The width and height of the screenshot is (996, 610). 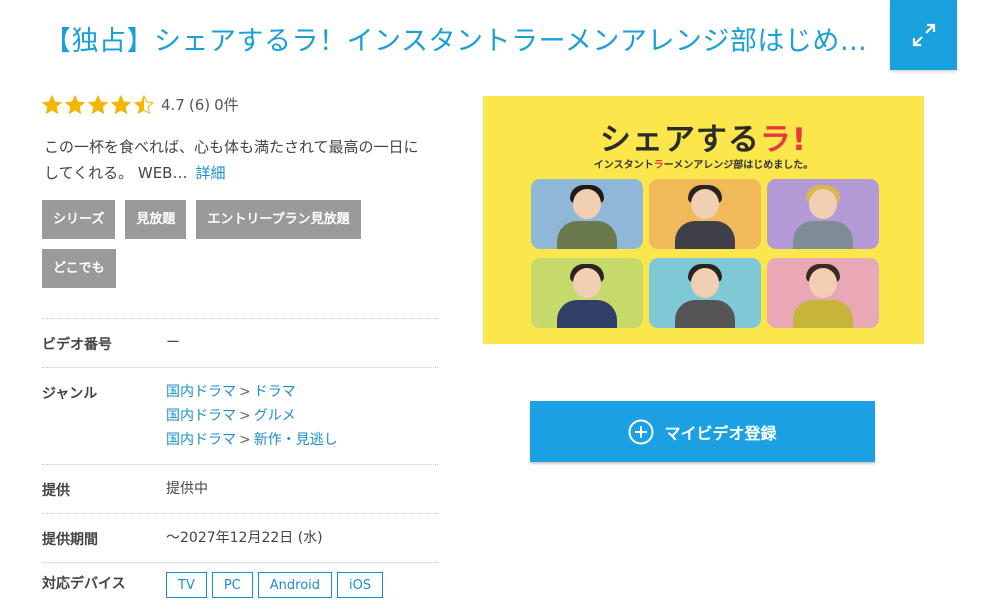 What do you see at coordinates (79, 268) in the screenshot?
I see `tag-anywhere: どこでも` at bounding box center [79, 268].